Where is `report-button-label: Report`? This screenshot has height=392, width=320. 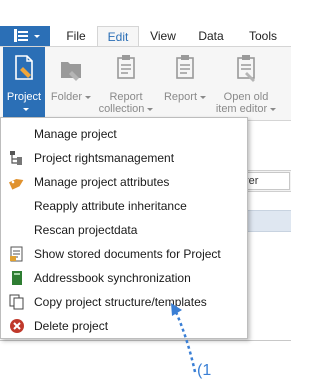 report-button-label: Report is located at coordinates (180, 97).